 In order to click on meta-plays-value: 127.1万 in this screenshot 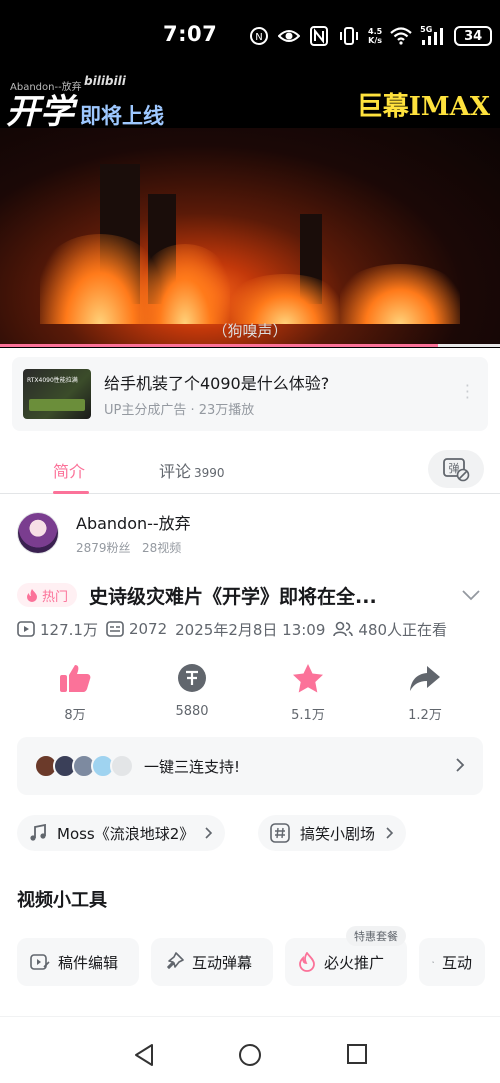, I will do `click(69, 629)`.